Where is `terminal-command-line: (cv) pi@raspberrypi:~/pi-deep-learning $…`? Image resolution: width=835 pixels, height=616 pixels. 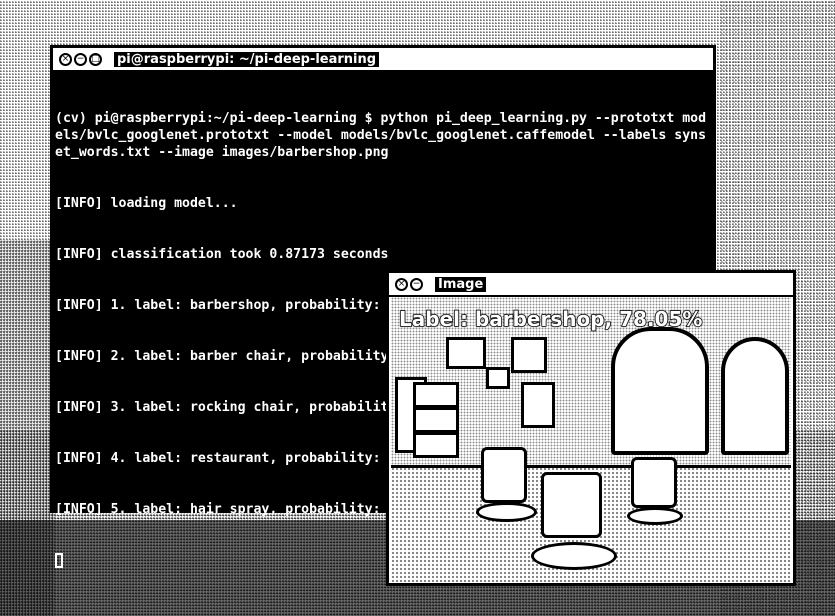
terminal-command-line: (cv) pi@raspberrypi:~/pi-deep-learning $… is located at coordinates (381, 135).